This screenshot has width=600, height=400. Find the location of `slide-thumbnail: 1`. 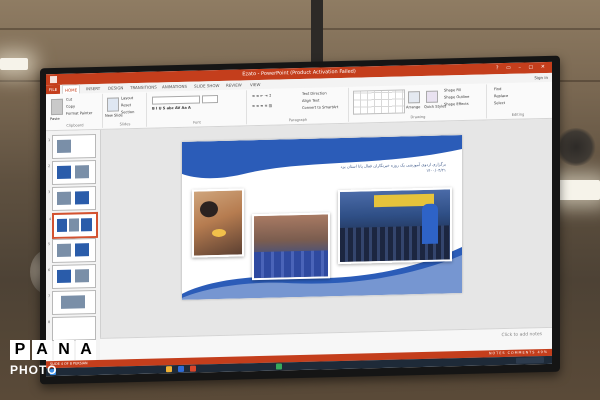

slide-thumbnail: 1 is located at coordinates (72, 146).